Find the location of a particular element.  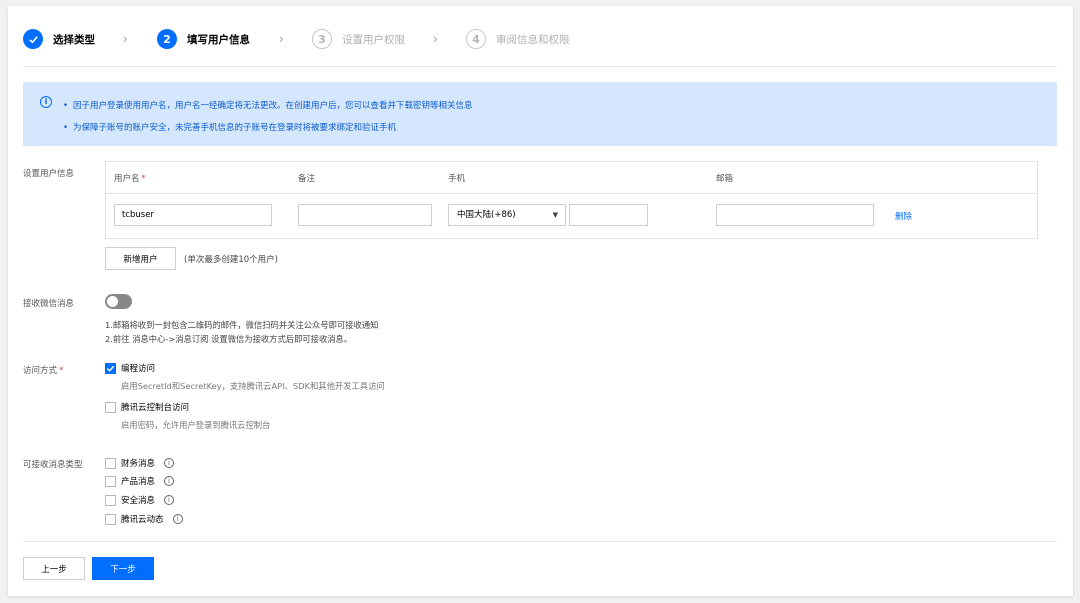

column-remark: 备注 is located at coordinates (307, 179).